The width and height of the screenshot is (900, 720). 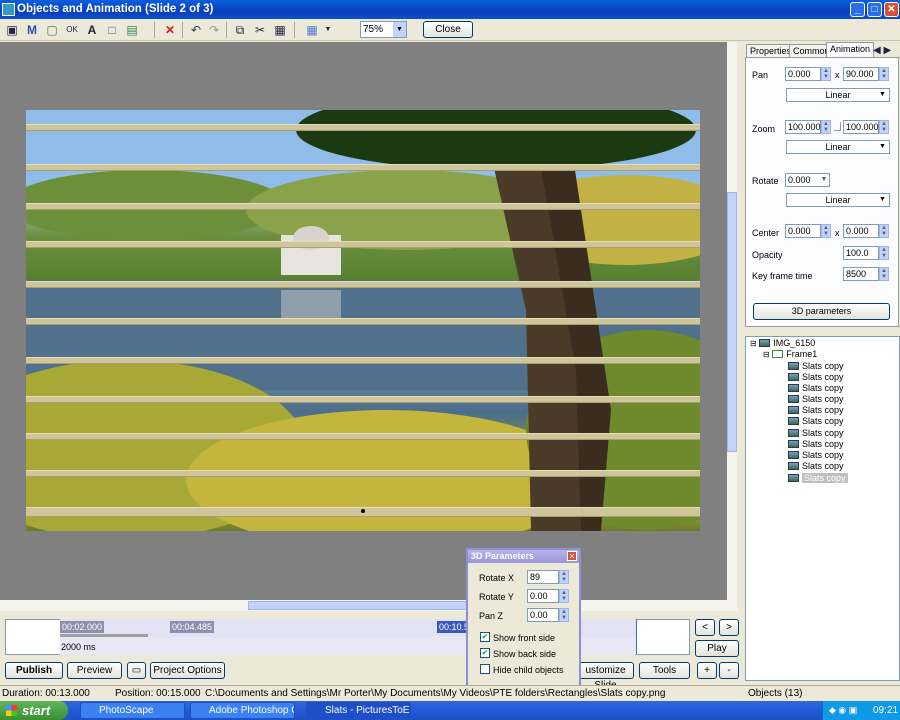 I want to click on link-icon, so click(x=837, y=126).